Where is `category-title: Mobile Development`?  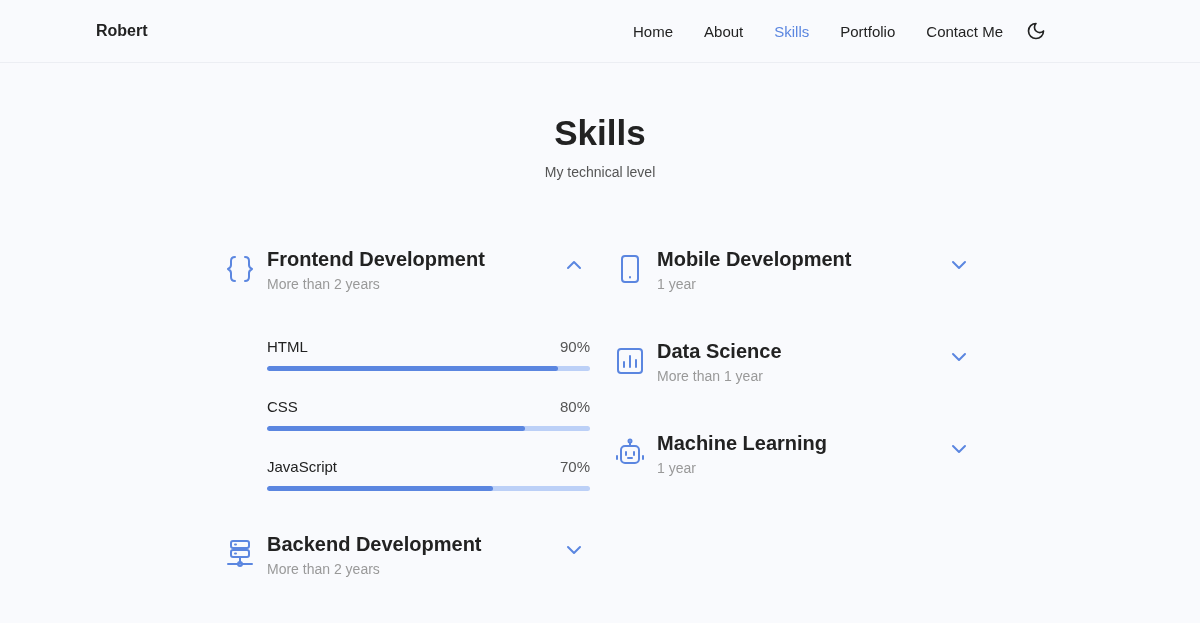 category-title: Mobile Development is located at coordinates (755, 259).